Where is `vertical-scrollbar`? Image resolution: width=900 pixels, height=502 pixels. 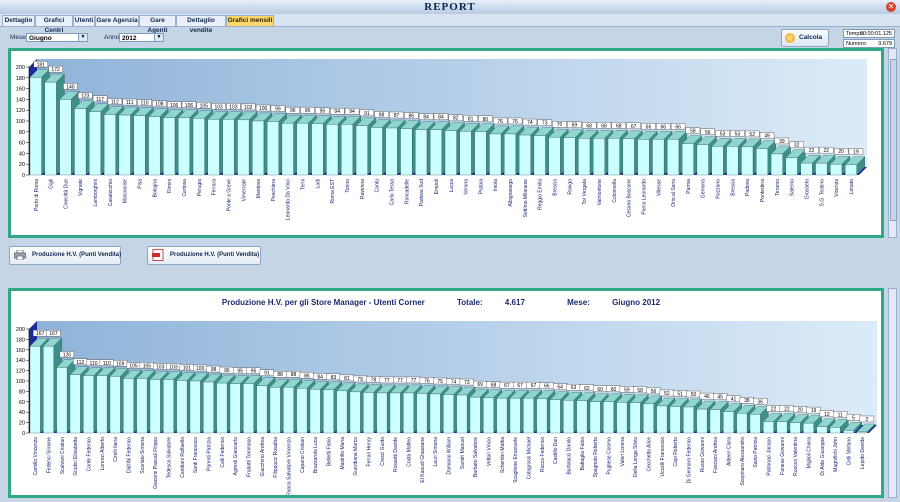 vertical-scrollbar is located at coordinates (892, 143).